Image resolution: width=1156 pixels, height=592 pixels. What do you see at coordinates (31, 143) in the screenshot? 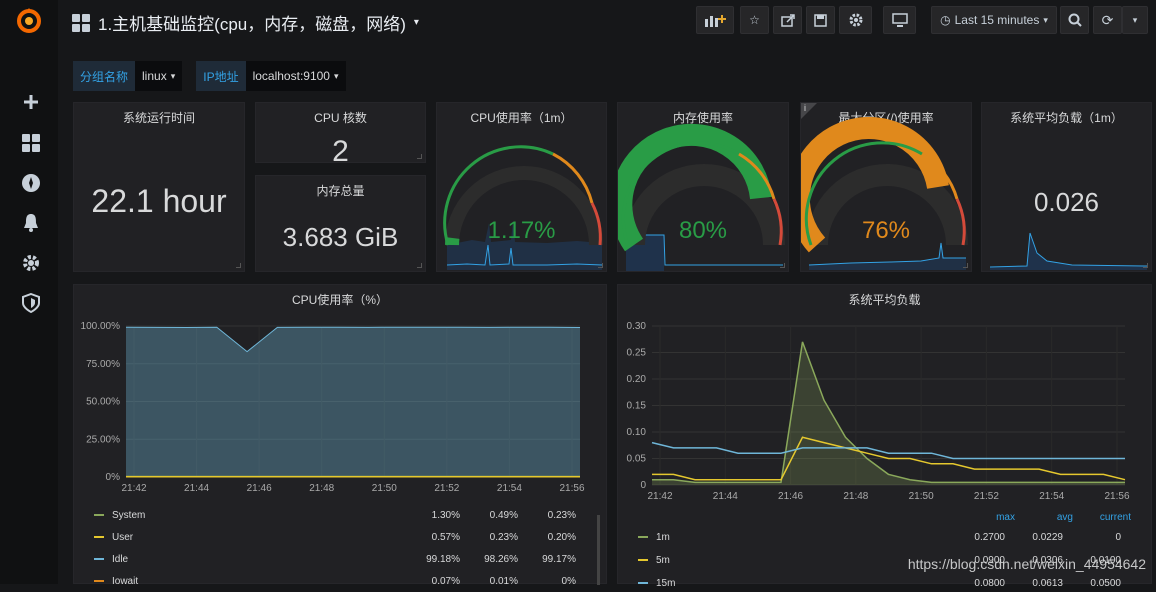
I see `dashboards-grid-icon` at bounding box center [31, 143].